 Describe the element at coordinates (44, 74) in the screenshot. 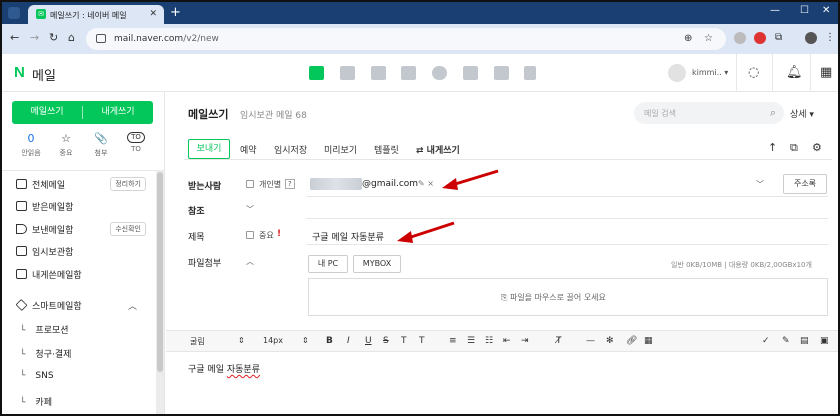

I see `mail-logo-text: 메일` at that location.